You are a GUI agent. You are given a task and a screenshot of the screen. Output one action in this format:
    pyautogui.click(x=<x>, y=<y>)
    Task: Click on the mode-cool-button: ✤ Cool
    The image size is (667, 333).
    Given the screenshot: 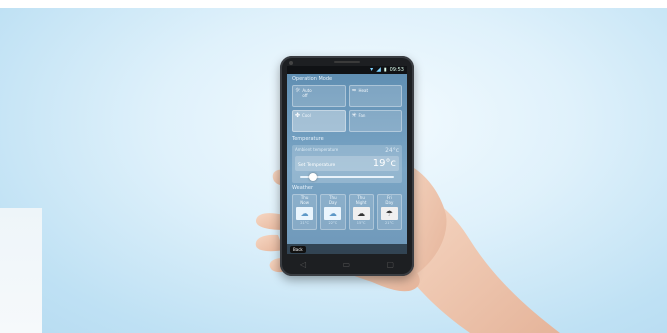 What is the action you would take?
    pyautogui.click(x=319, y=121)
    